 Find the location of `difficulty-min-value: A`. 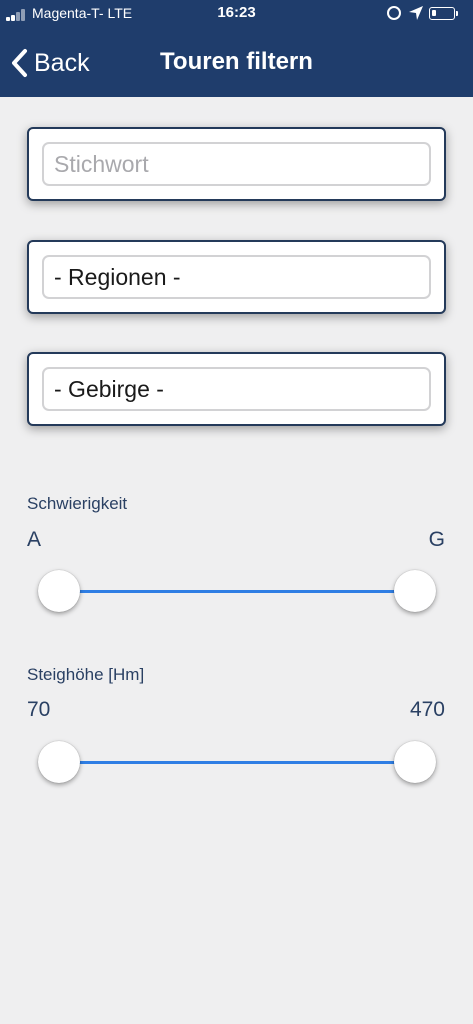

difficulty-min-value: A is located at coordinates (34, 539).